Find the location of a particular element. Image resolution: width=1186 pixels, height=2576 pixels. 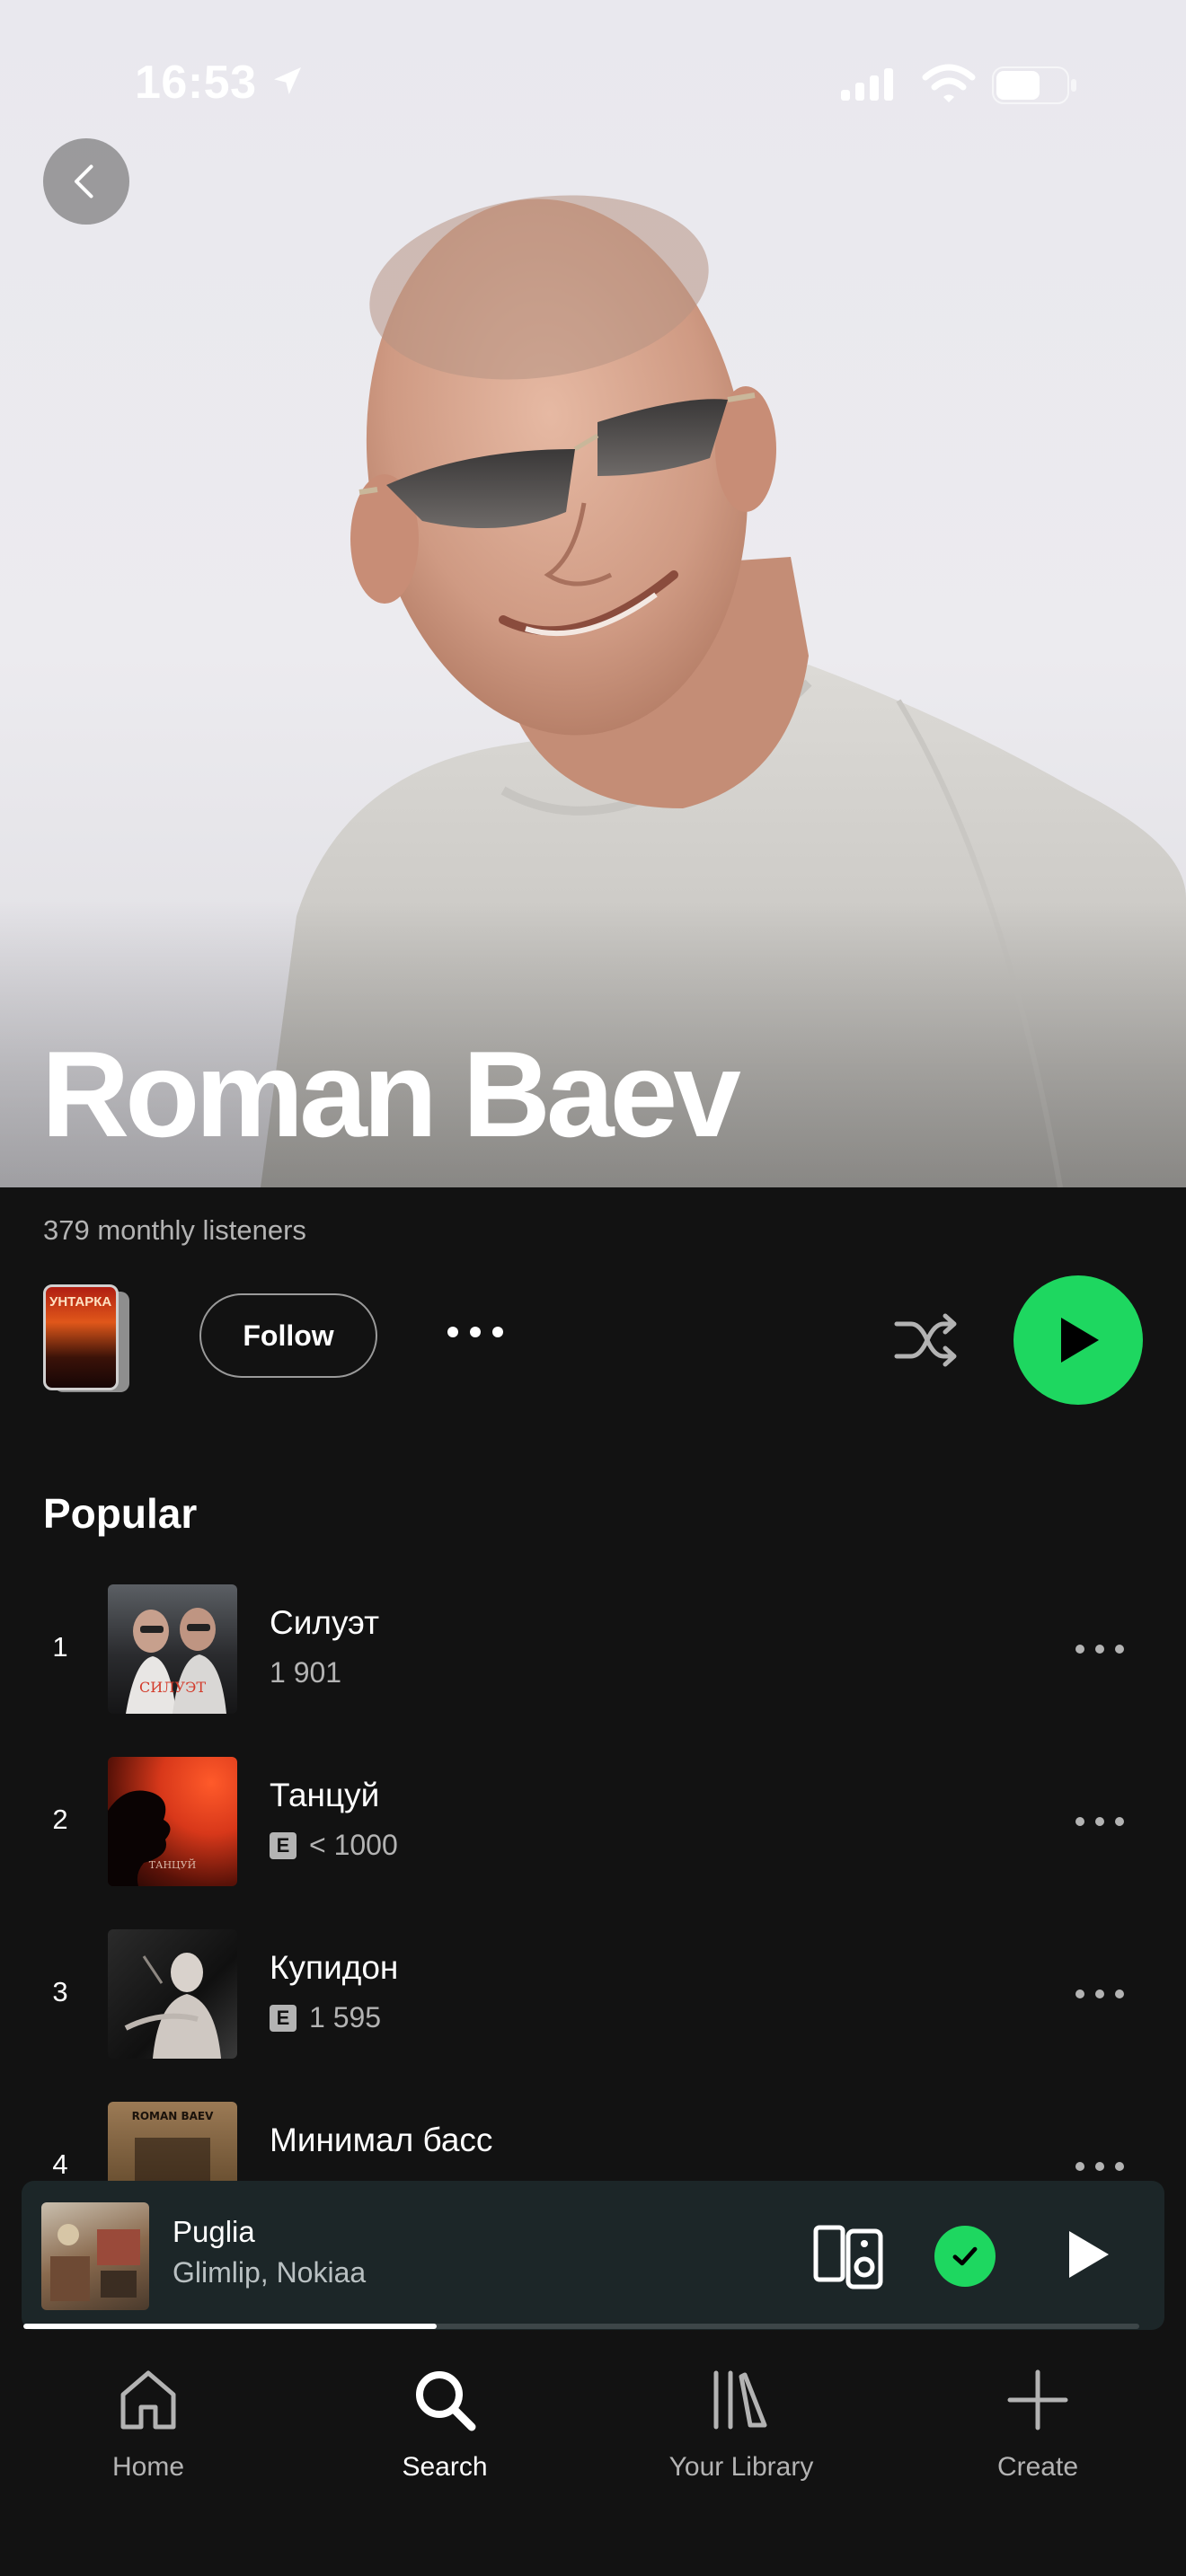

latest-release-thumbnail: УНТАРКА is located at coordinates (88, 1341).